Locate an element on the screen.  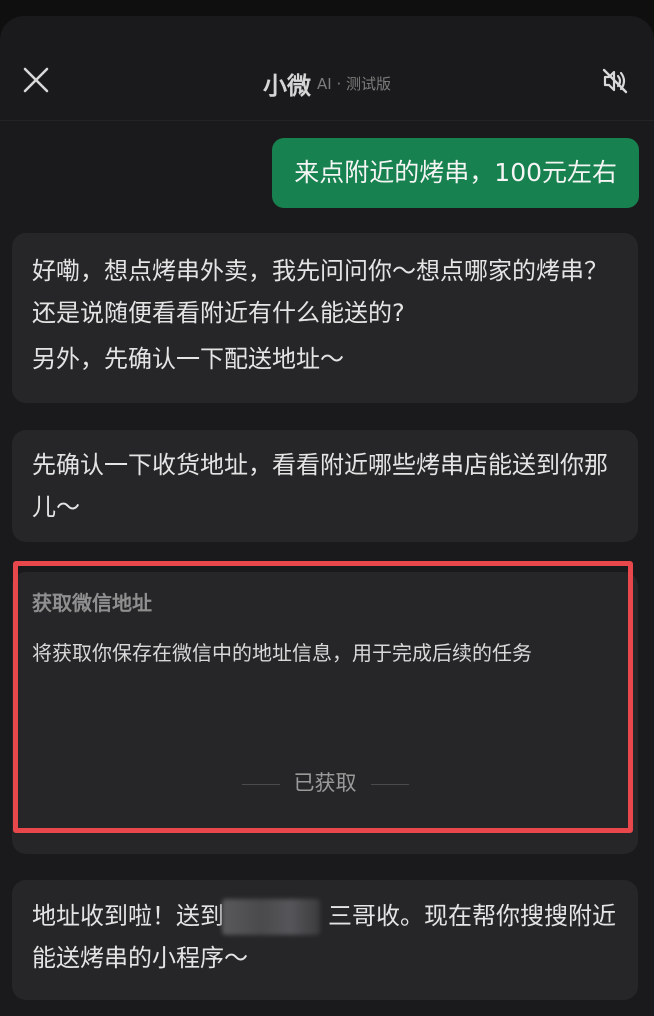
address-status-label: 已获取 is located at coordinates (325, 783).